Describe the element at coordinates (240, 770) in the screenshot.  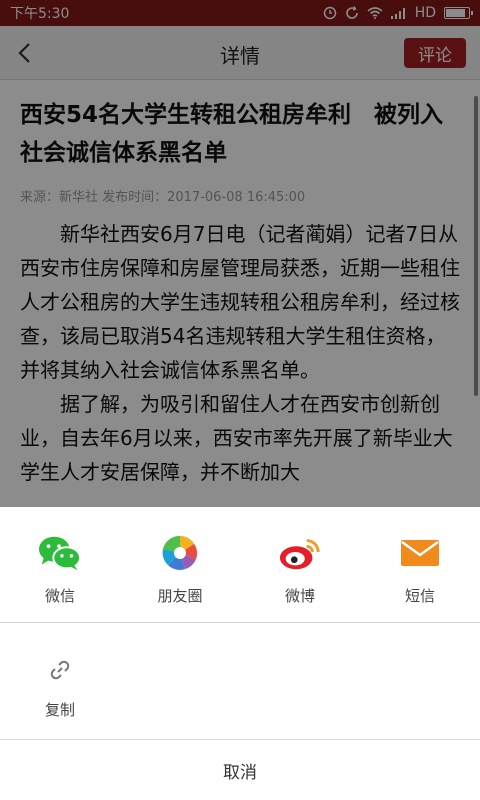
I see `cancel-button: 取消` at that location.